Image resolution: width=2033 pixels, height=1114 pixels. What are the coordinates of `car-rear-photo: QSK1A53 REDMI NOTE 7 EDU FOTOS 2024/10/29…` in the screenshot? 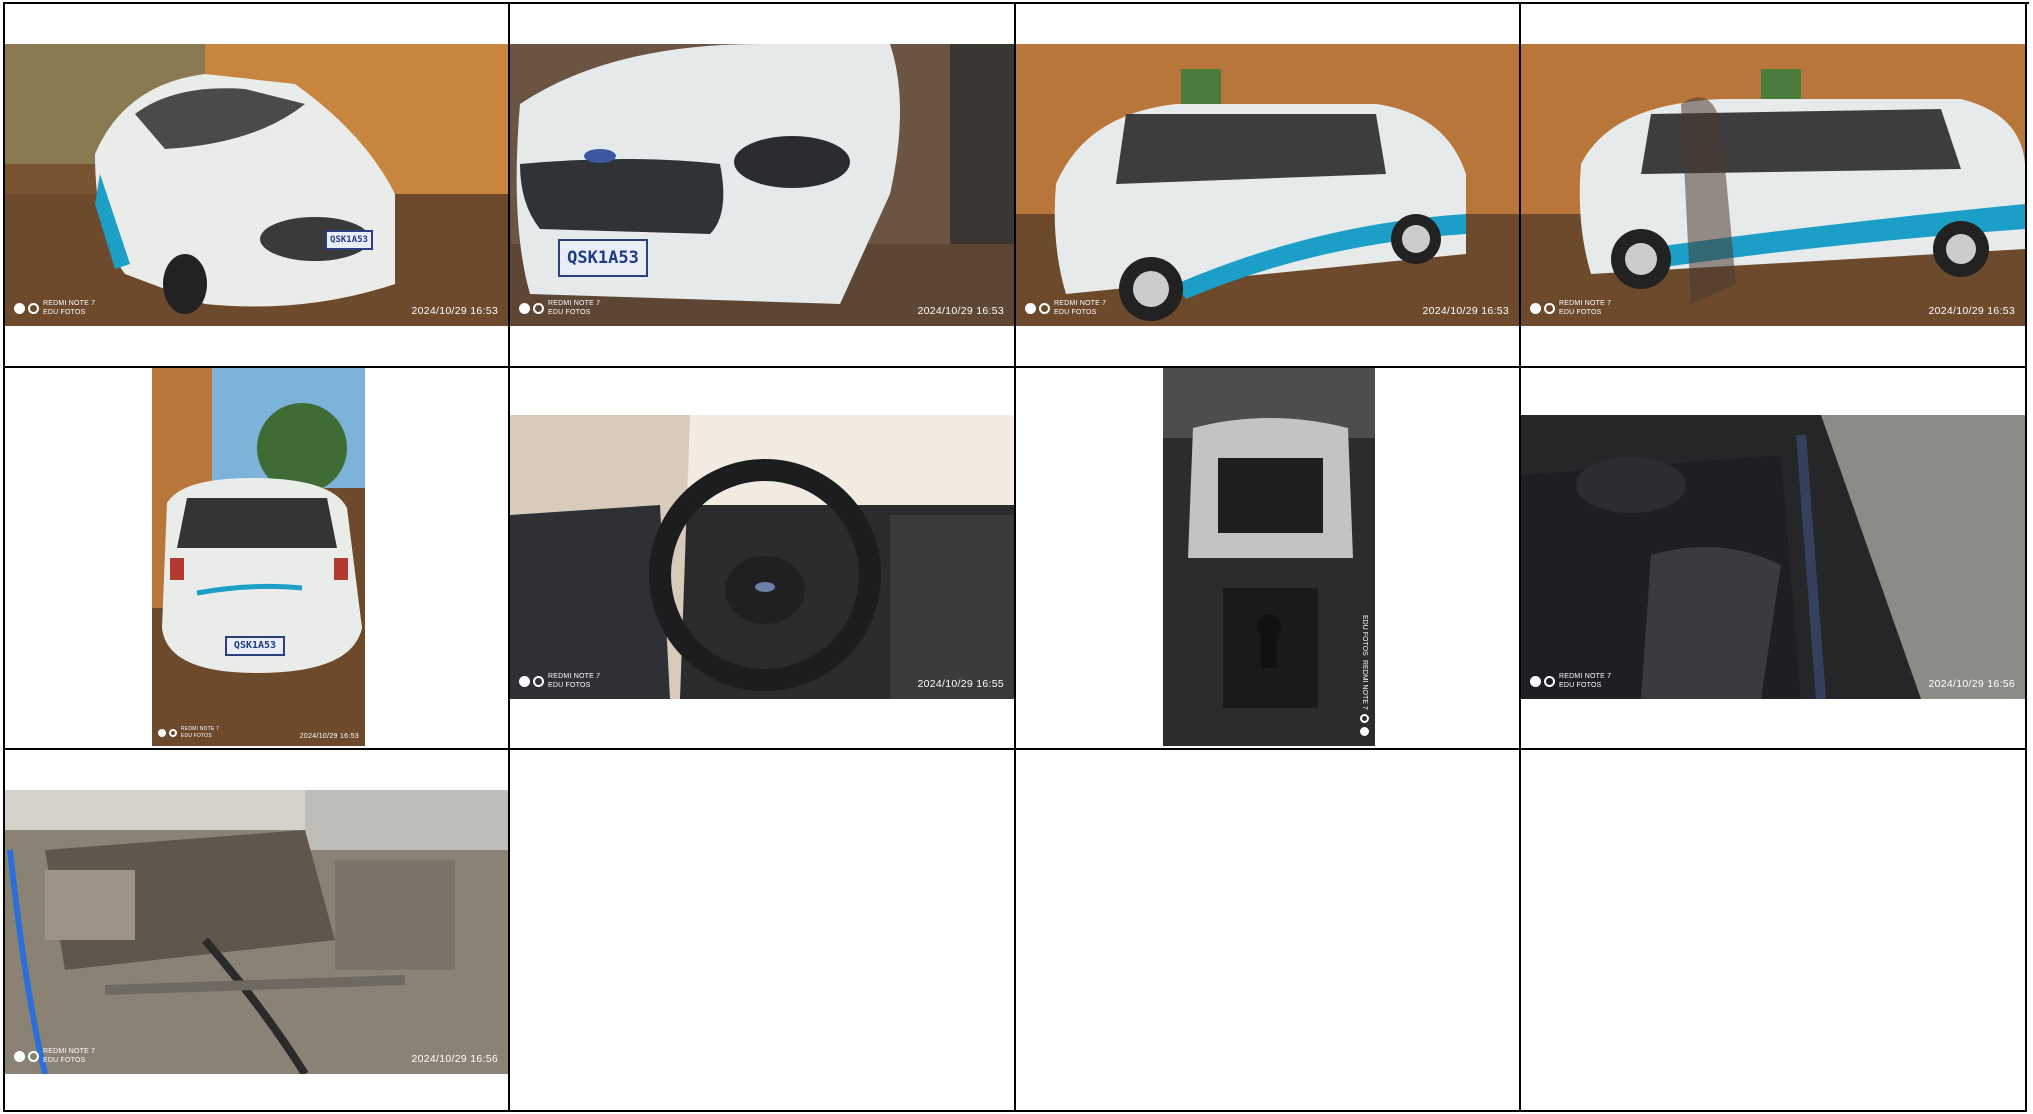 It's located at (258, 557).